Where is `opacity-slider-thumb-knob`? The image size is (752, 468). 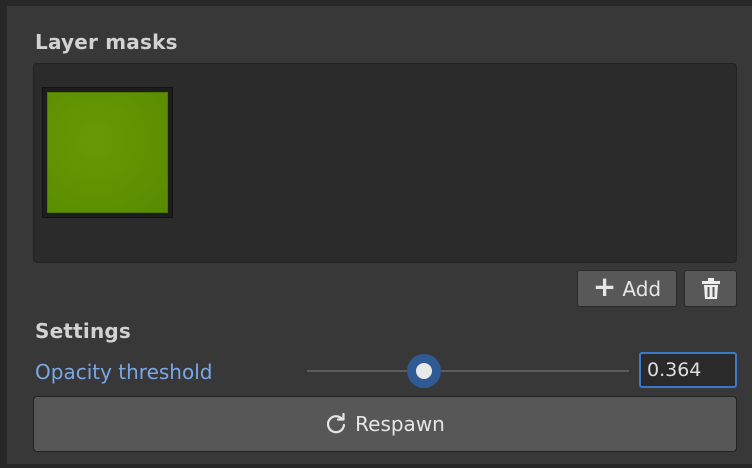 opacity-slider-thumb-knob is located at coordinates (424, 371).